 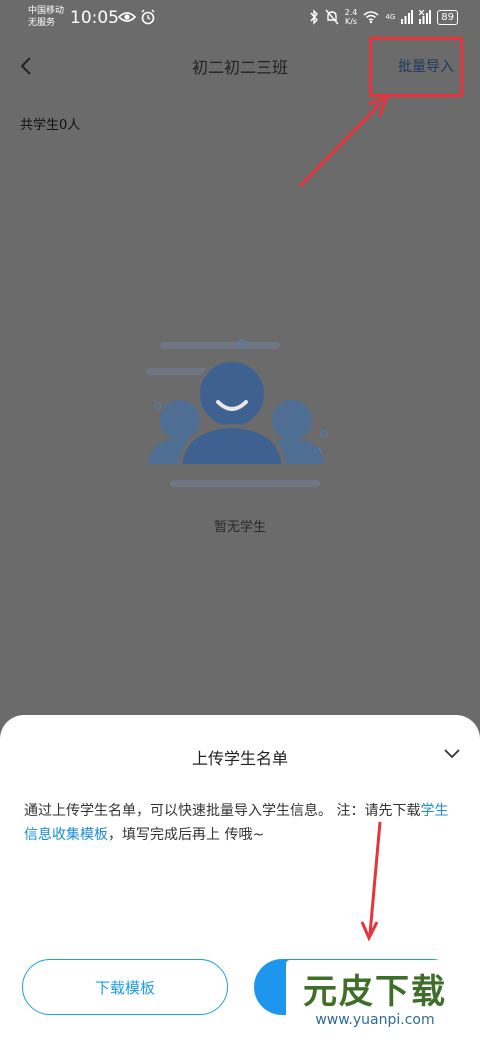 I want to click on battery-indicator: 89, so click(x=447, y=17).